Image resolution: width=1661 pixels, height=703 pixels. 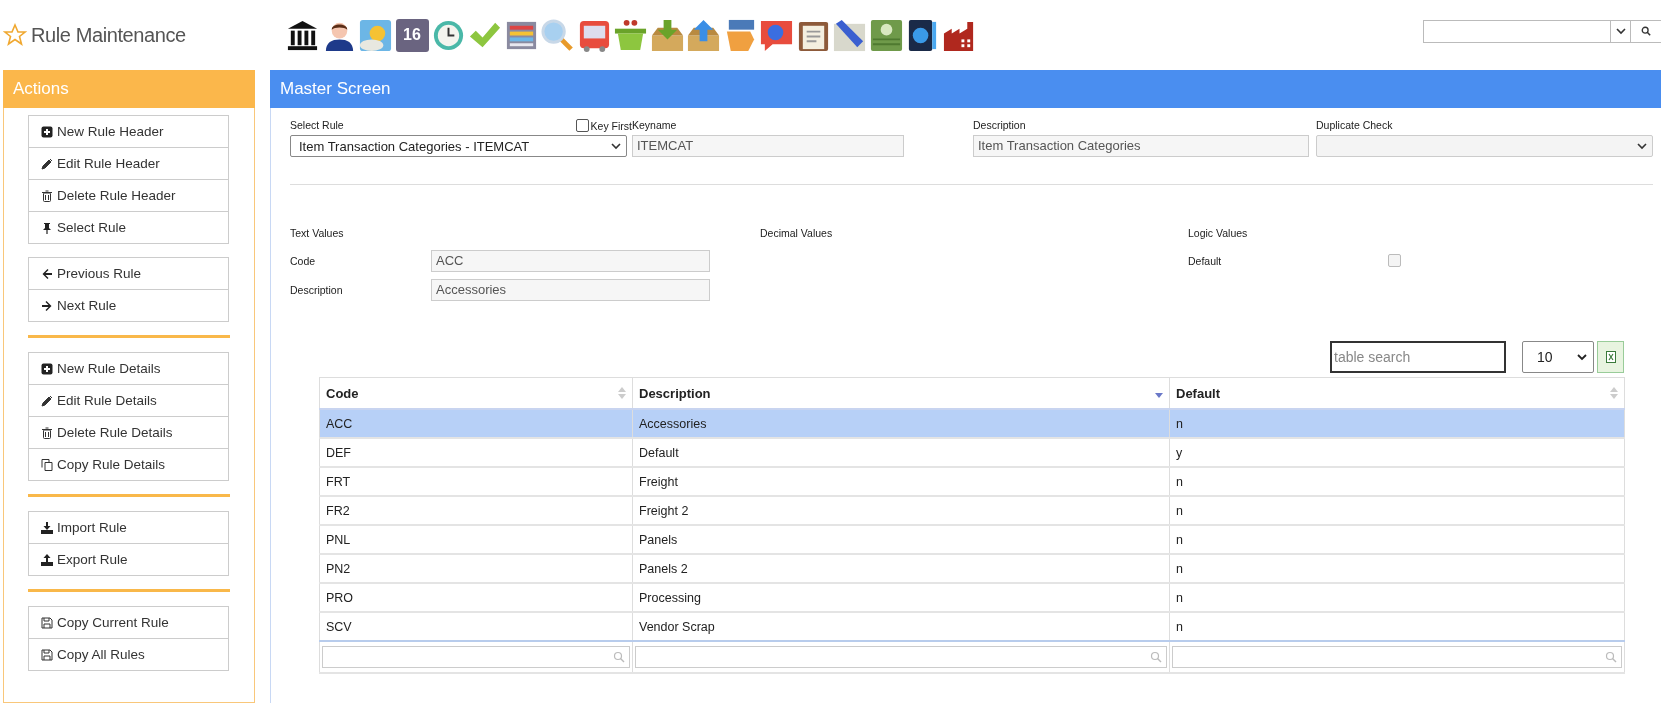 I want to click on table-cell: Processing, so click(x=901, y=597).